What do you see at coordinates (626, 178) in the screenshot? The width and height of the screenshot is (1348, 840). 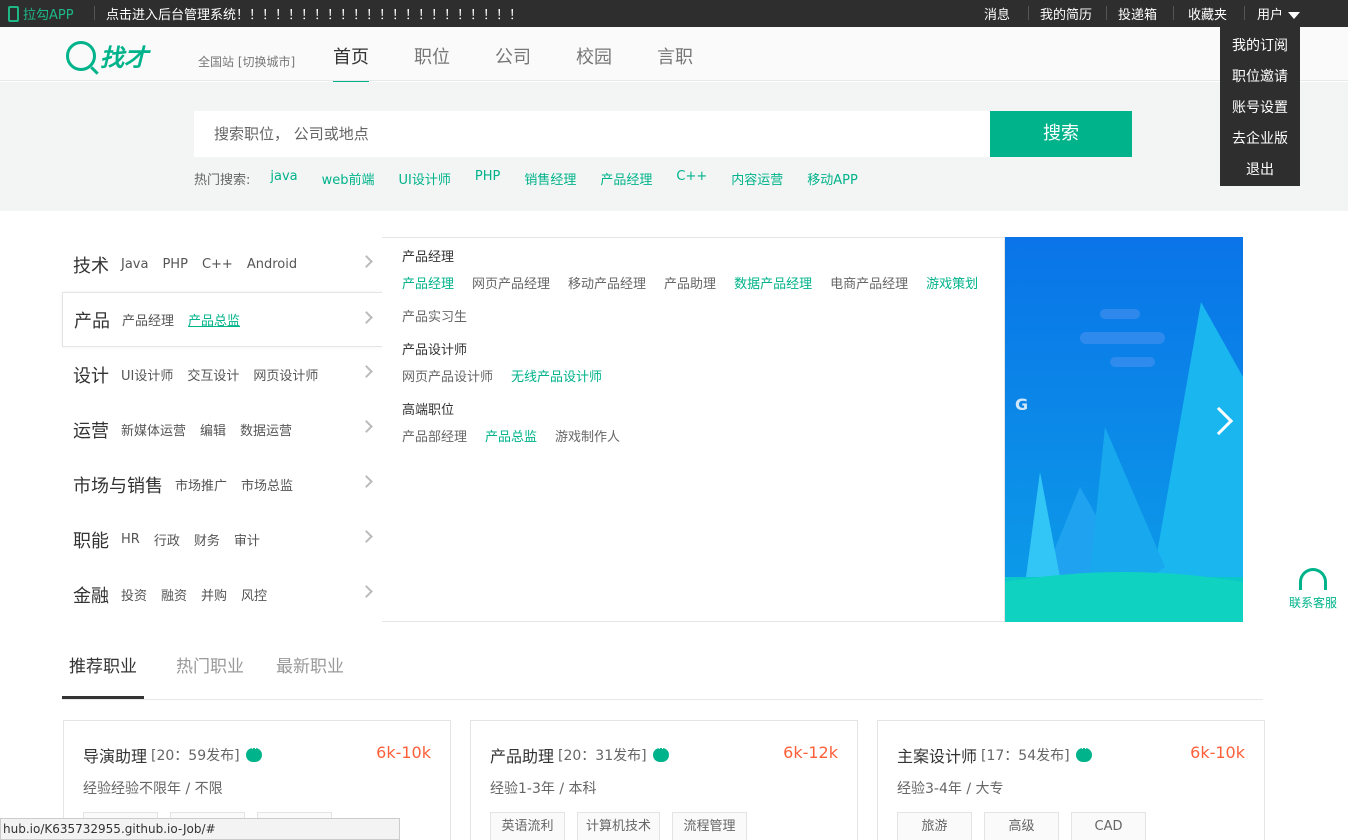 I see `hot-search-link: 产品经理` at bounding box center [626, 178].